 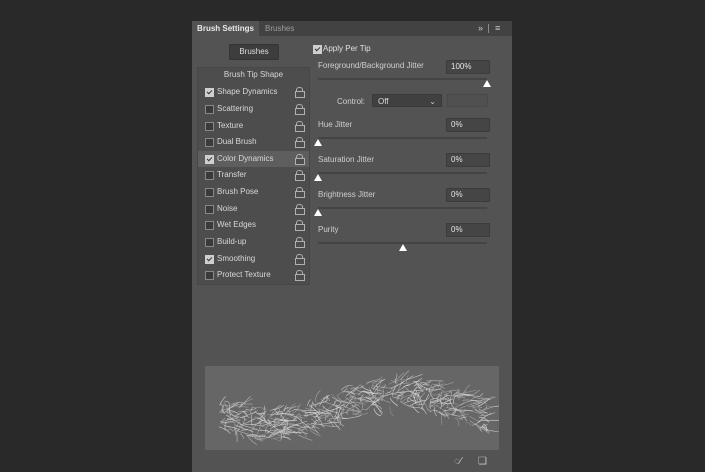 I want to click on sidebar-item-label: Wet Edges, so click(x=236, y=224).